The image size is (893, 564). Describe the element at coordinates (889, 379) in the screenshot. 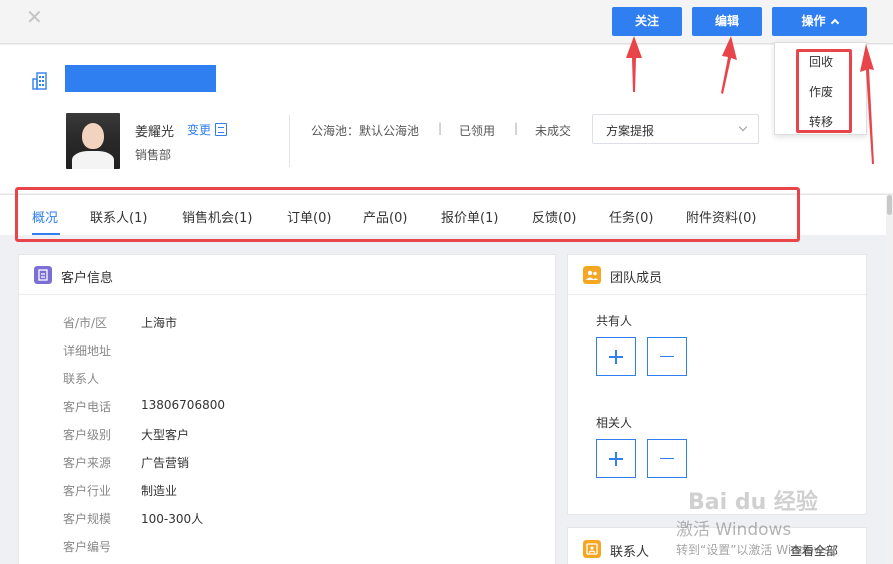

I see `scrollbar-track` at that location.